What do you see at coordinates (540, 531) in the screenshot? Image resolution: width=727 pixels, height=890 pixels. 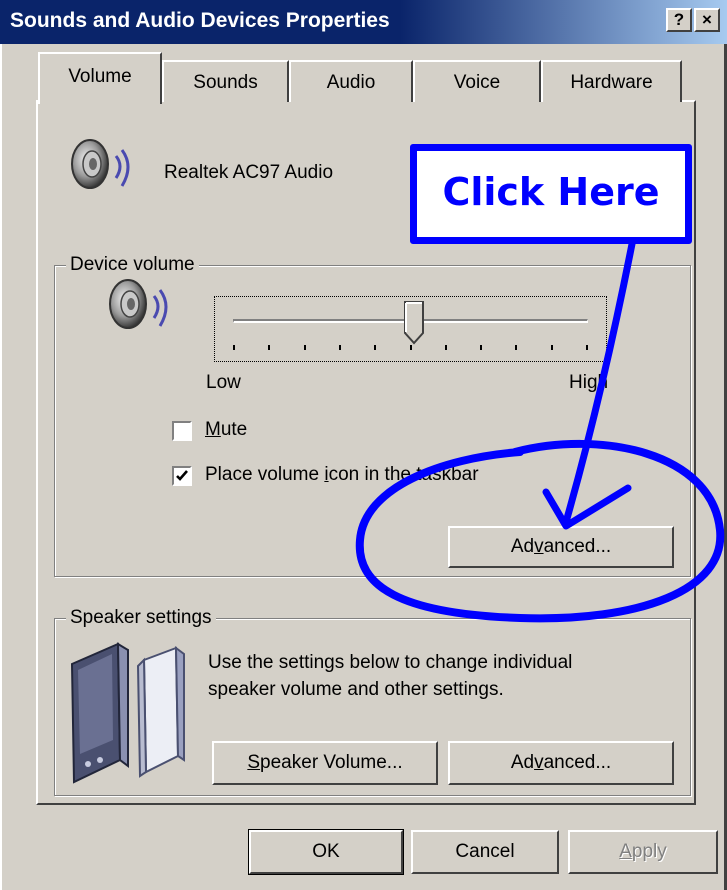 I see `highlight-ellipse` at bounding box center [540, 531].